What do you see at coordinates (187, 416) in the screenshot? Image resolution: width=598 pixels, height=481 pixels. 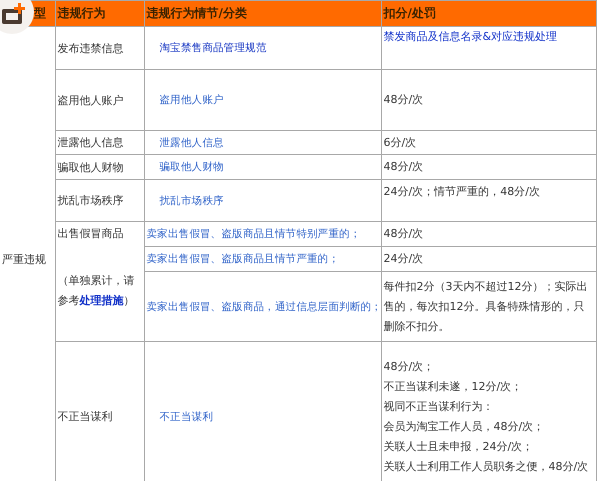 I see `detail-link: 不正当谋利` at bounding box center [187, 416].